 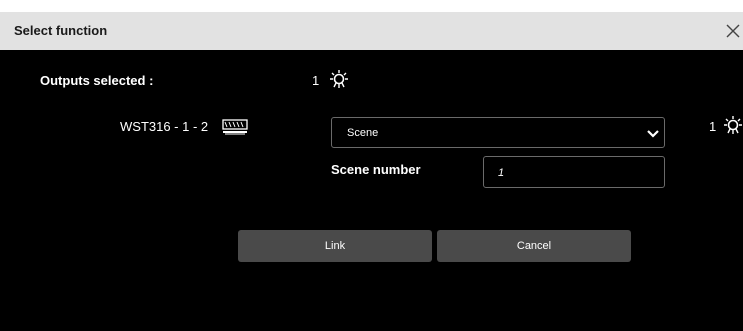 What do you see at coordinates (61, 30) in the screenshot?
I see `dialog-title: Select function` at bounding box center [61, 30].